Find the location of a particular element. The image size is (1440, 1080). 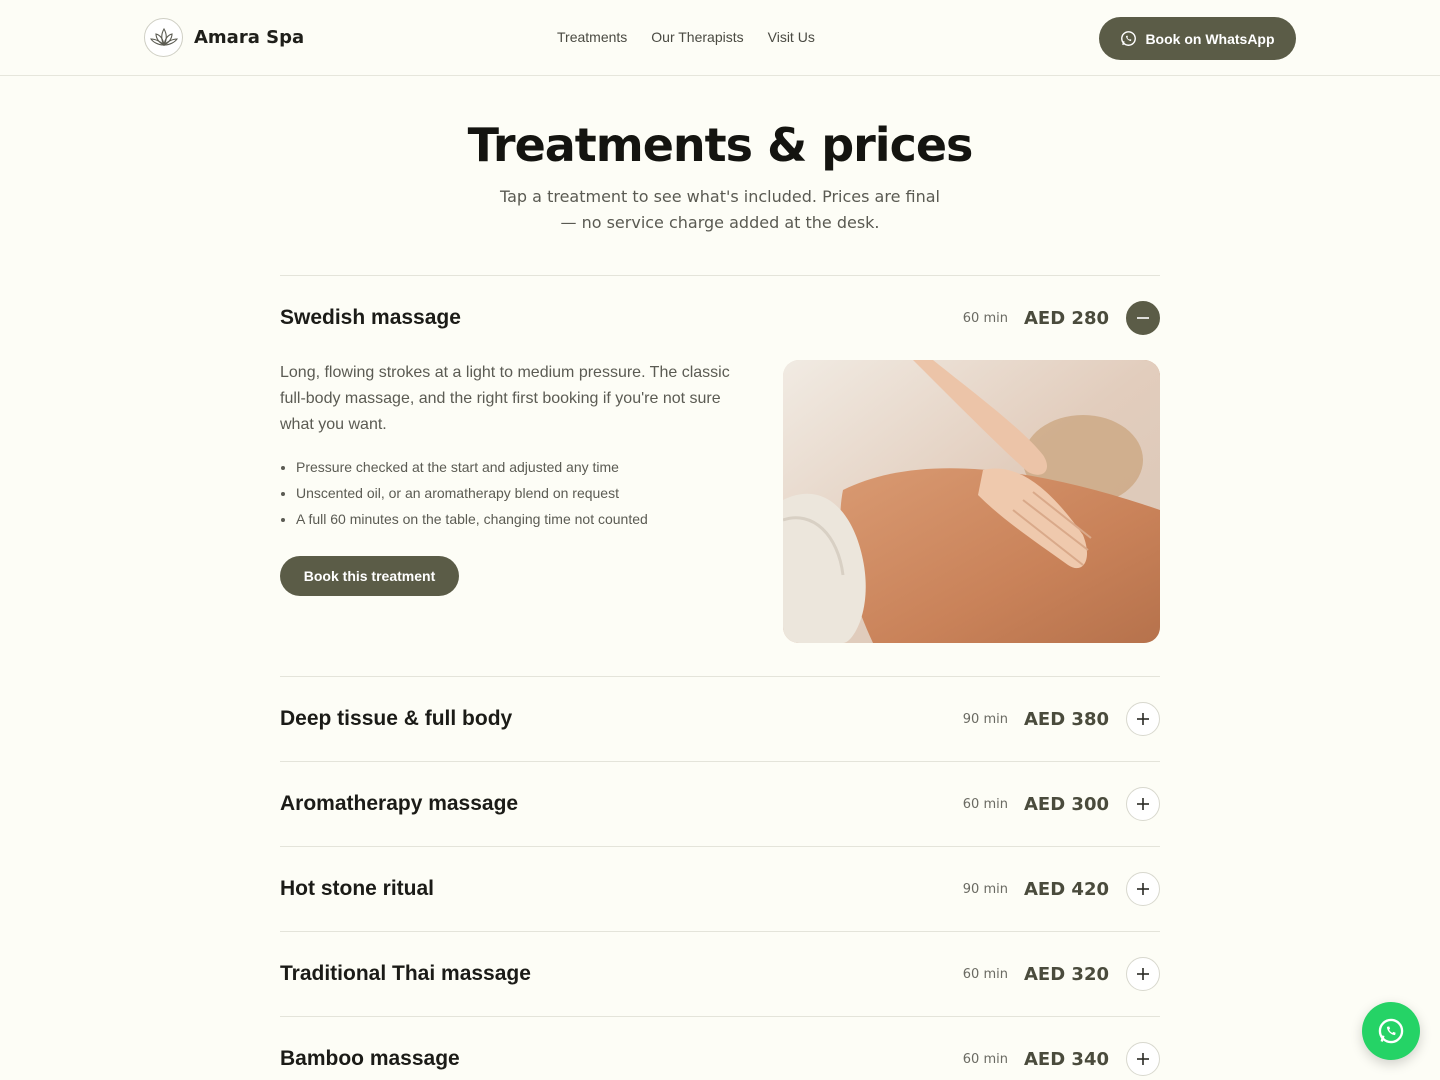

treatment-price: AED 300 is located at coordinates (1066, 804).